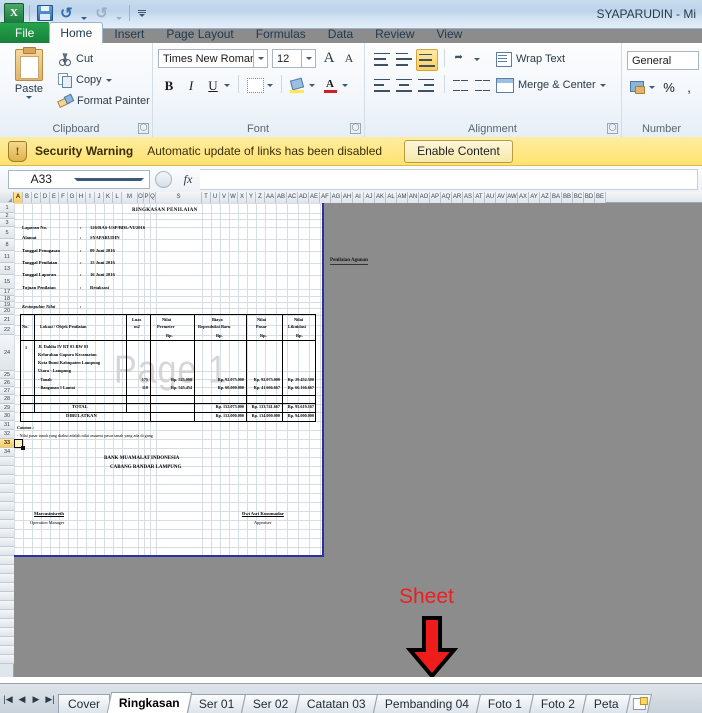 This screenshot has width=702, height=713. I want to click on formula-input, so click(449, 179).